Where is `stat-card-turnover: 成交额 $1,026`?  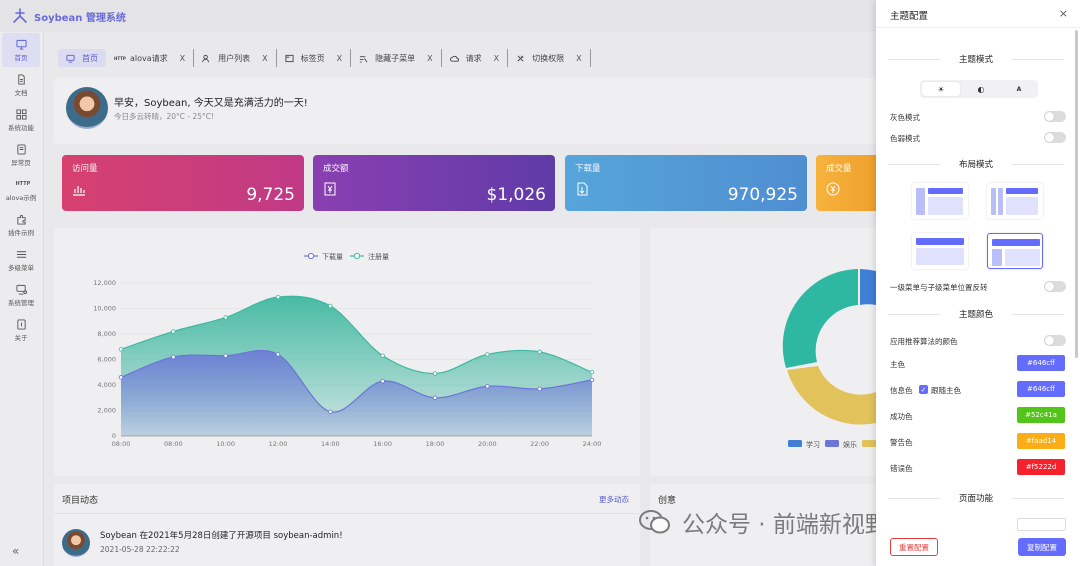 stat-card-turnover: 成交额 $1,026 is located at coordinates (434, 183).